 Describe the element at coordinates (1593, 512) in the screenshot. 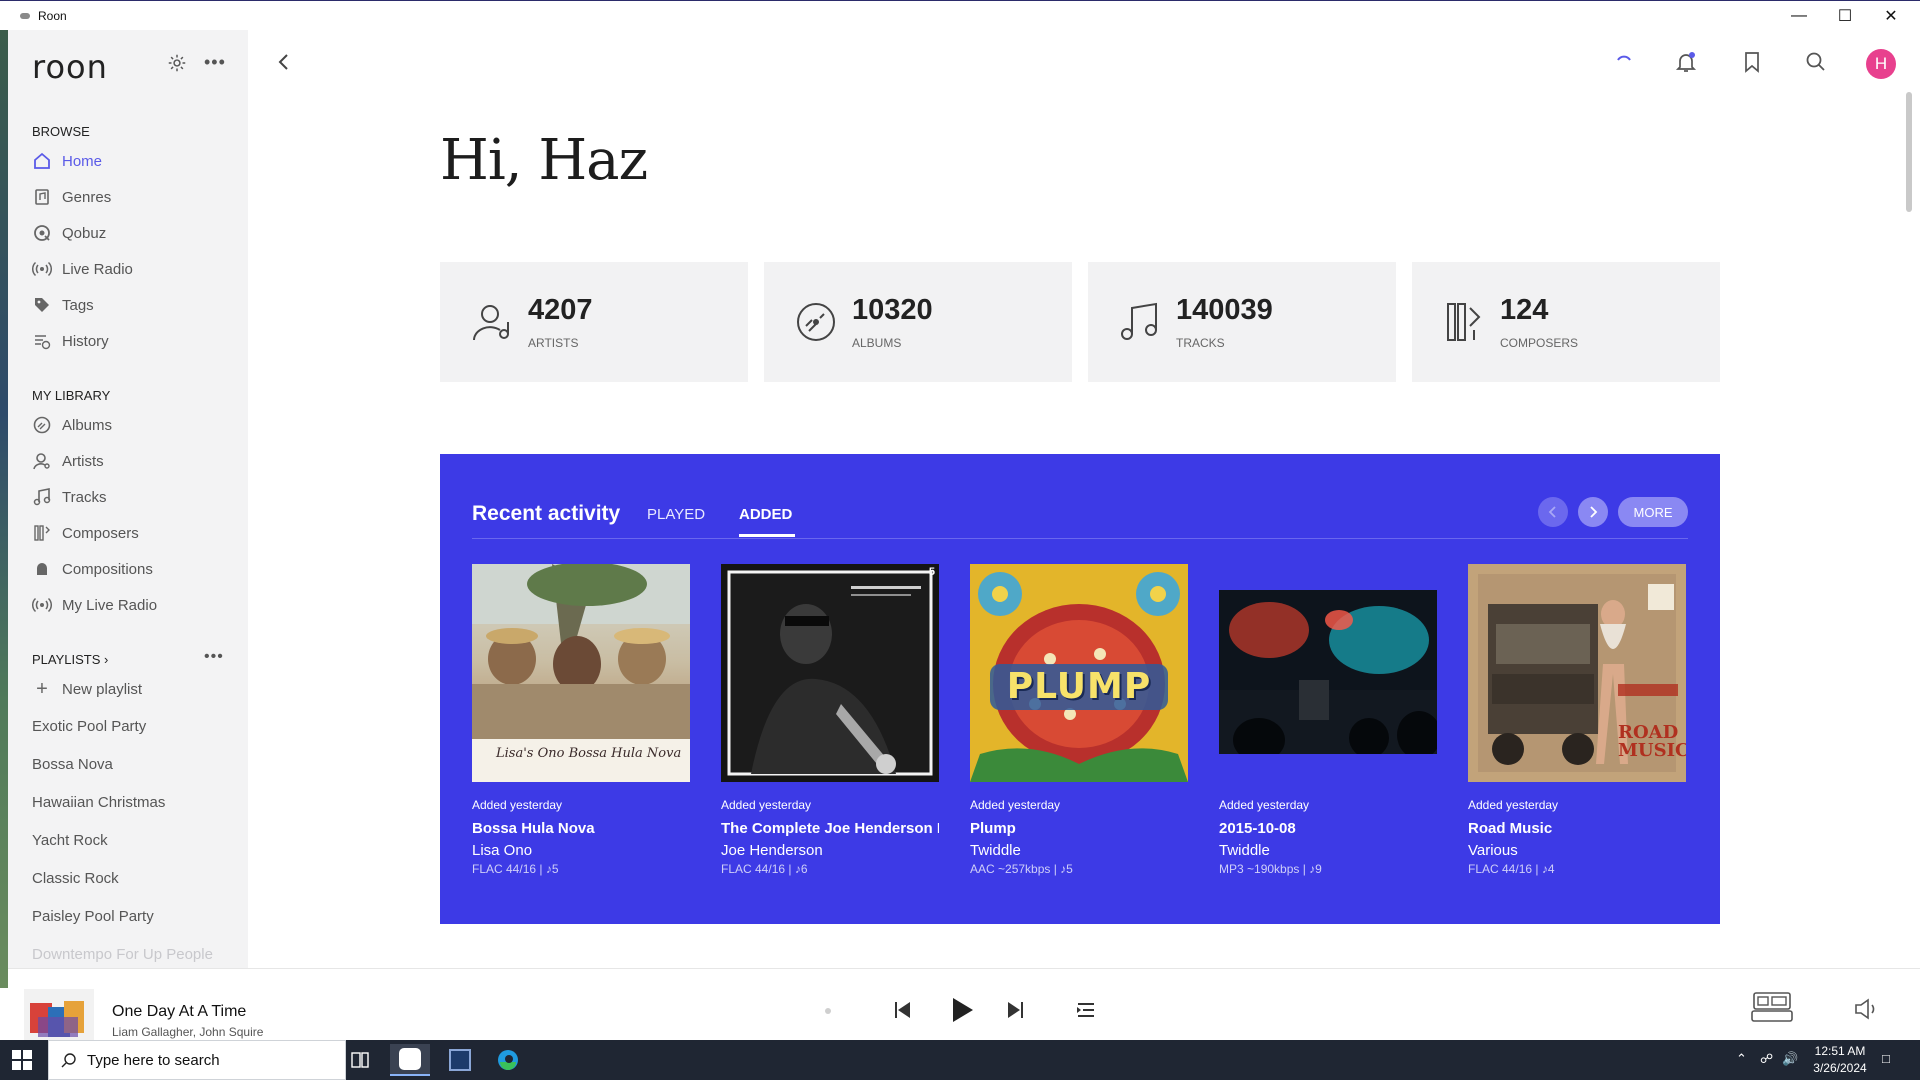

I see `carousel-next-button` at that location.